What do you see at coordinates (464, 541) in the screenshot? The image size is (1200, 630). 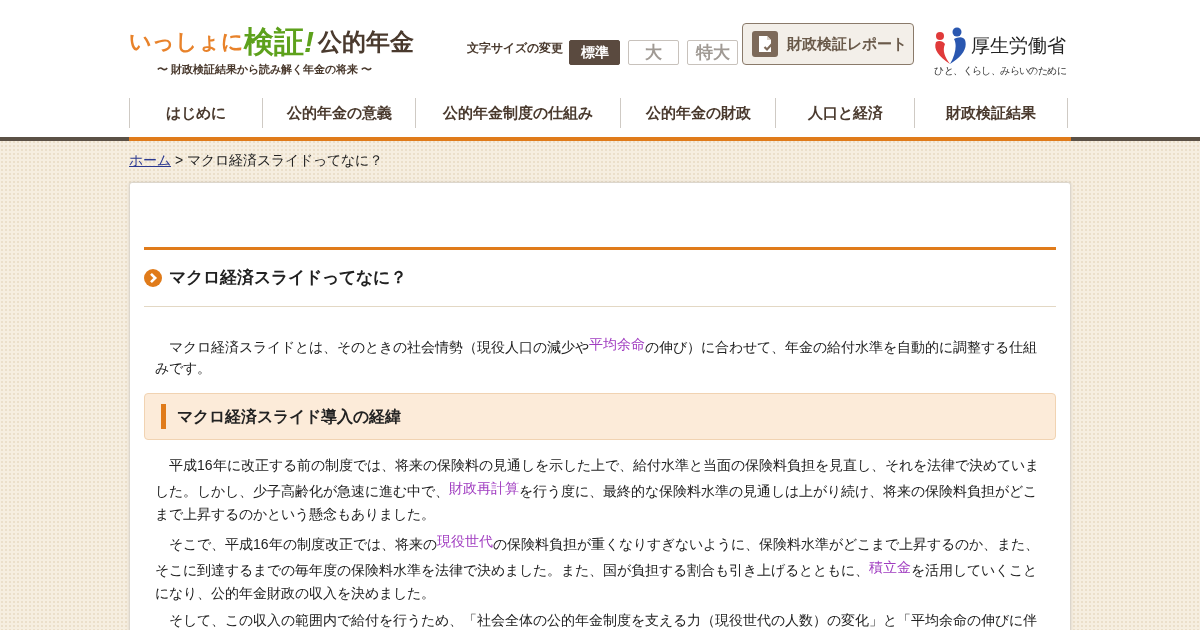 I see `glossary-link: 現役世代` at bounding box center [464, 541].